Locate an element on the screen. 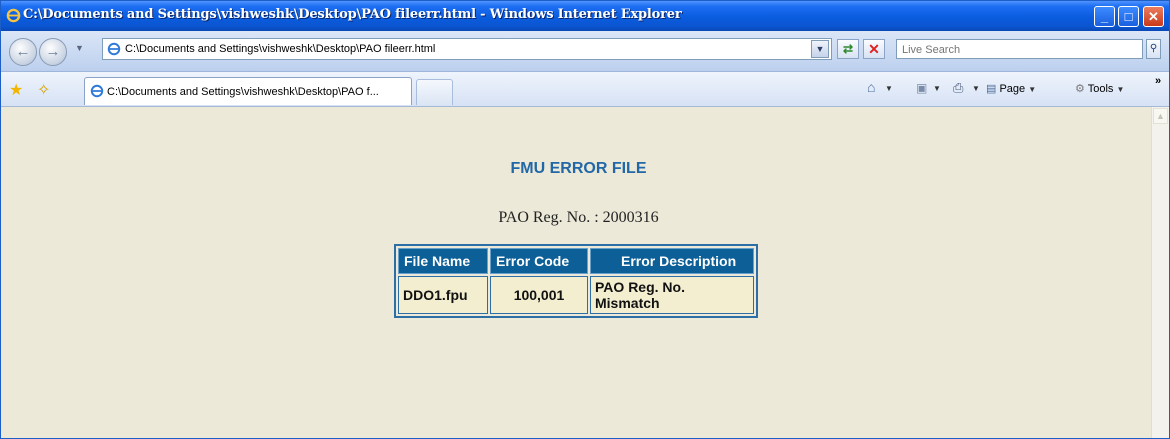  favorites-star-icon: ★ is located at coordinates (16, 90).